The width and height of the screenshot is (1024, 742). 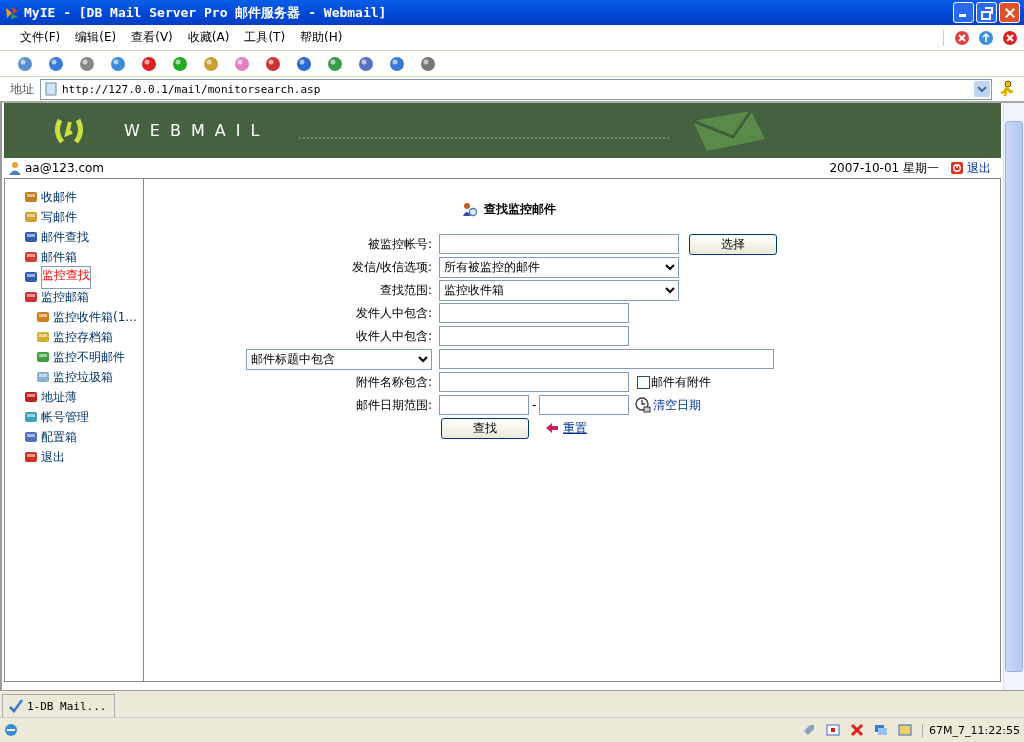 I want to click on sidebar-item: 写邮件, so click(x=59, y=217).